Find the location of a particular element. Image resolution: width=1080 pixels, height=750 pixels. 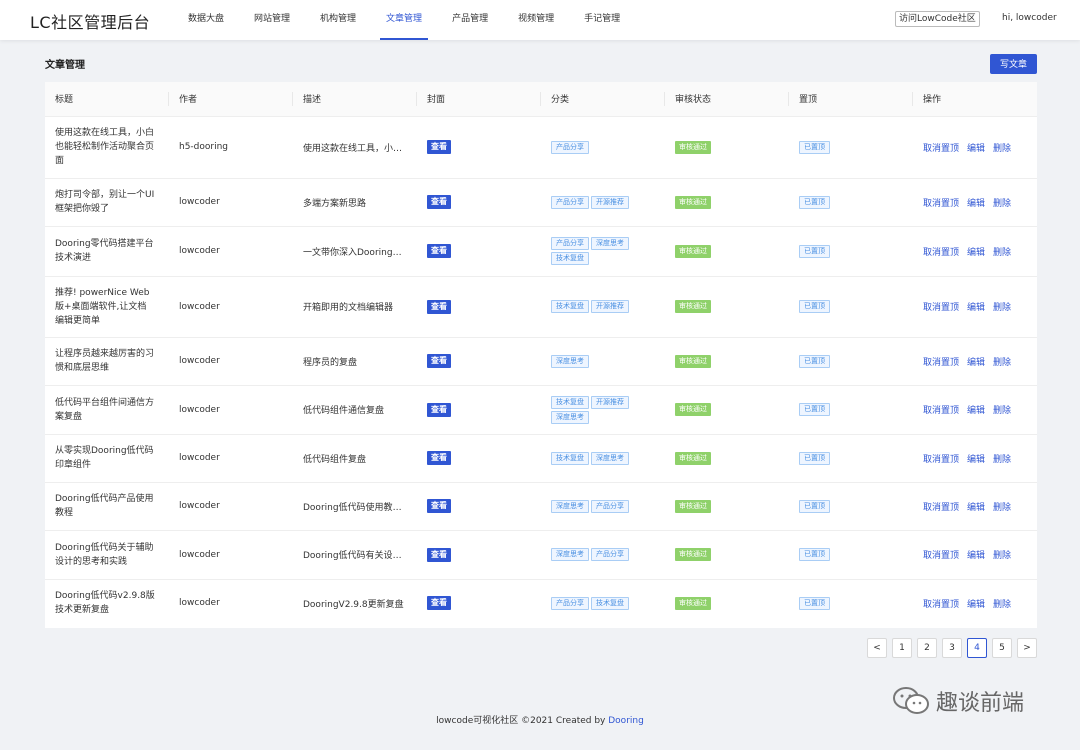

column-header: 标题 is located at coordinates (107, 99).